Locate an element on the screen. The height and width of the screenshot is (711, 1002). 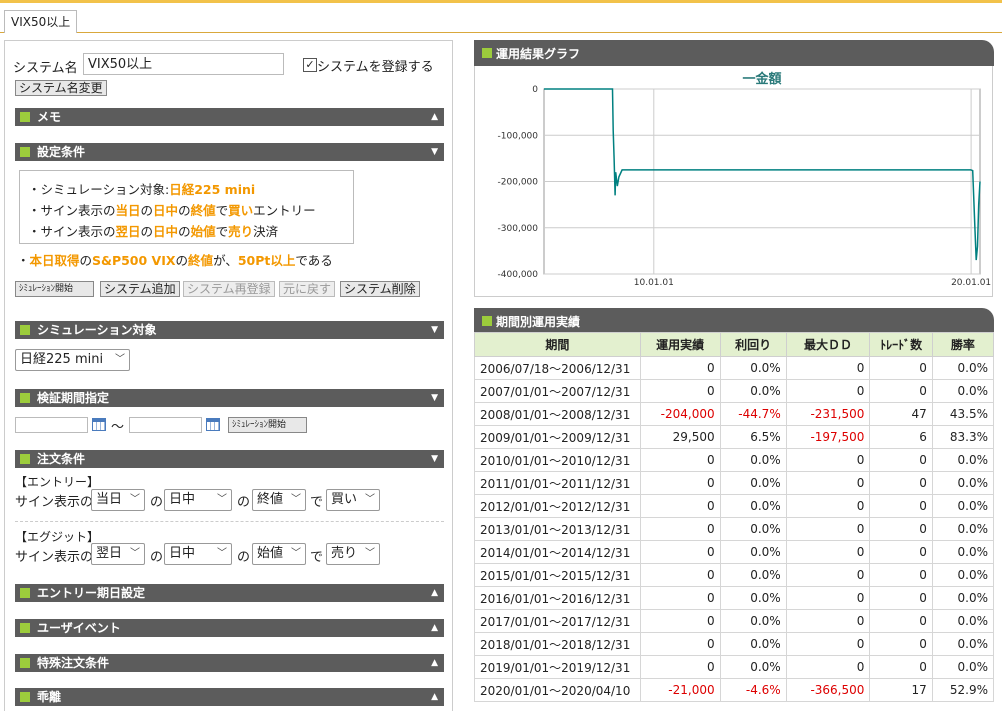
section-sim-target: シミュレーション対象 ▼ is located at coordinates (229, 330).